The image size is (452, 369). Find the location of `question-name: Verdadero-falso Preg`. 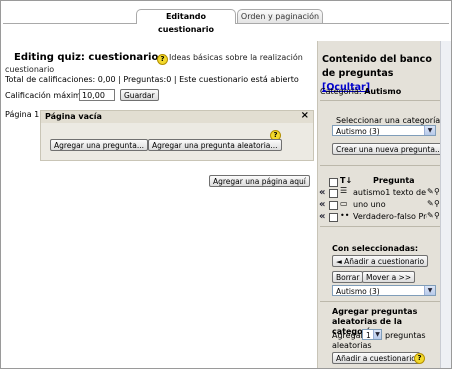

question-name: Verdadero-falso Preg is located at coordinates (390, 216).